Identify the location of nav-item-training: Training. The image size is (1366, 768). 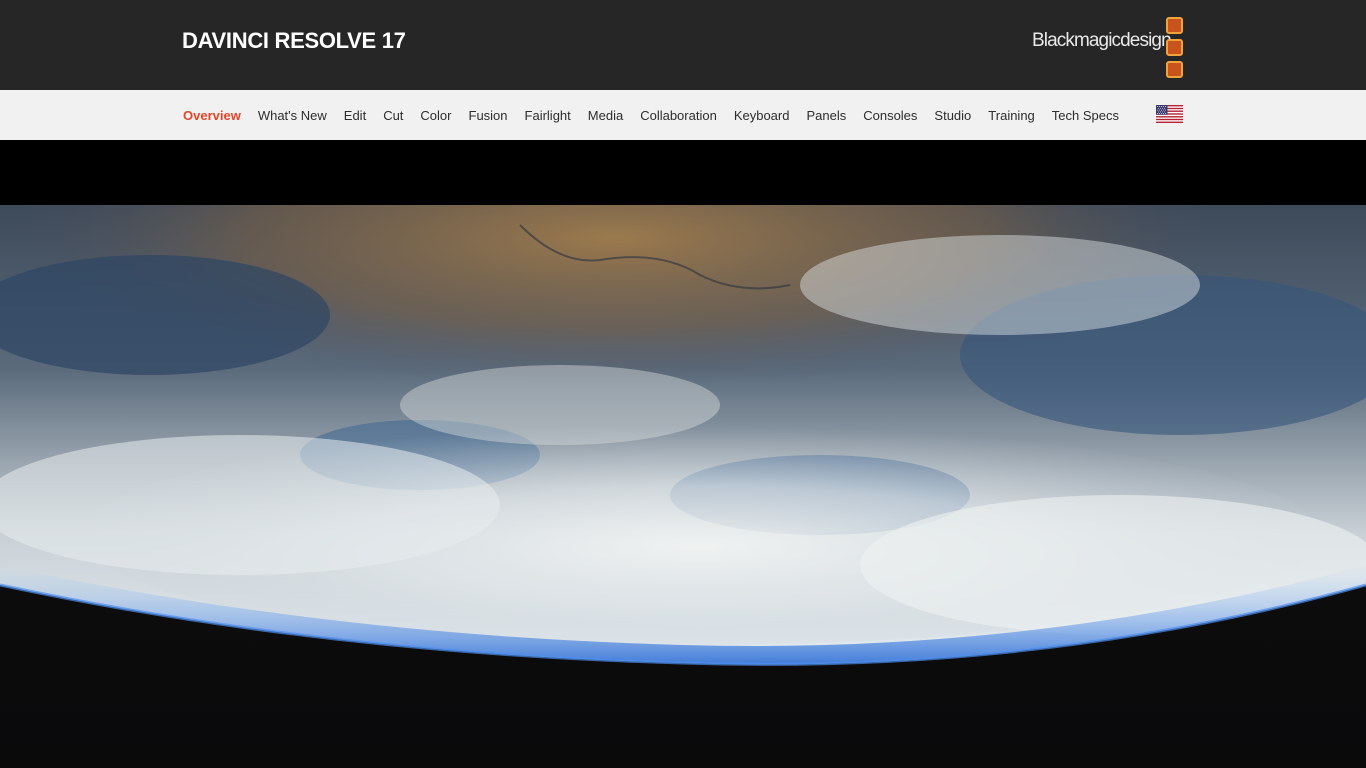
(1011, 115).